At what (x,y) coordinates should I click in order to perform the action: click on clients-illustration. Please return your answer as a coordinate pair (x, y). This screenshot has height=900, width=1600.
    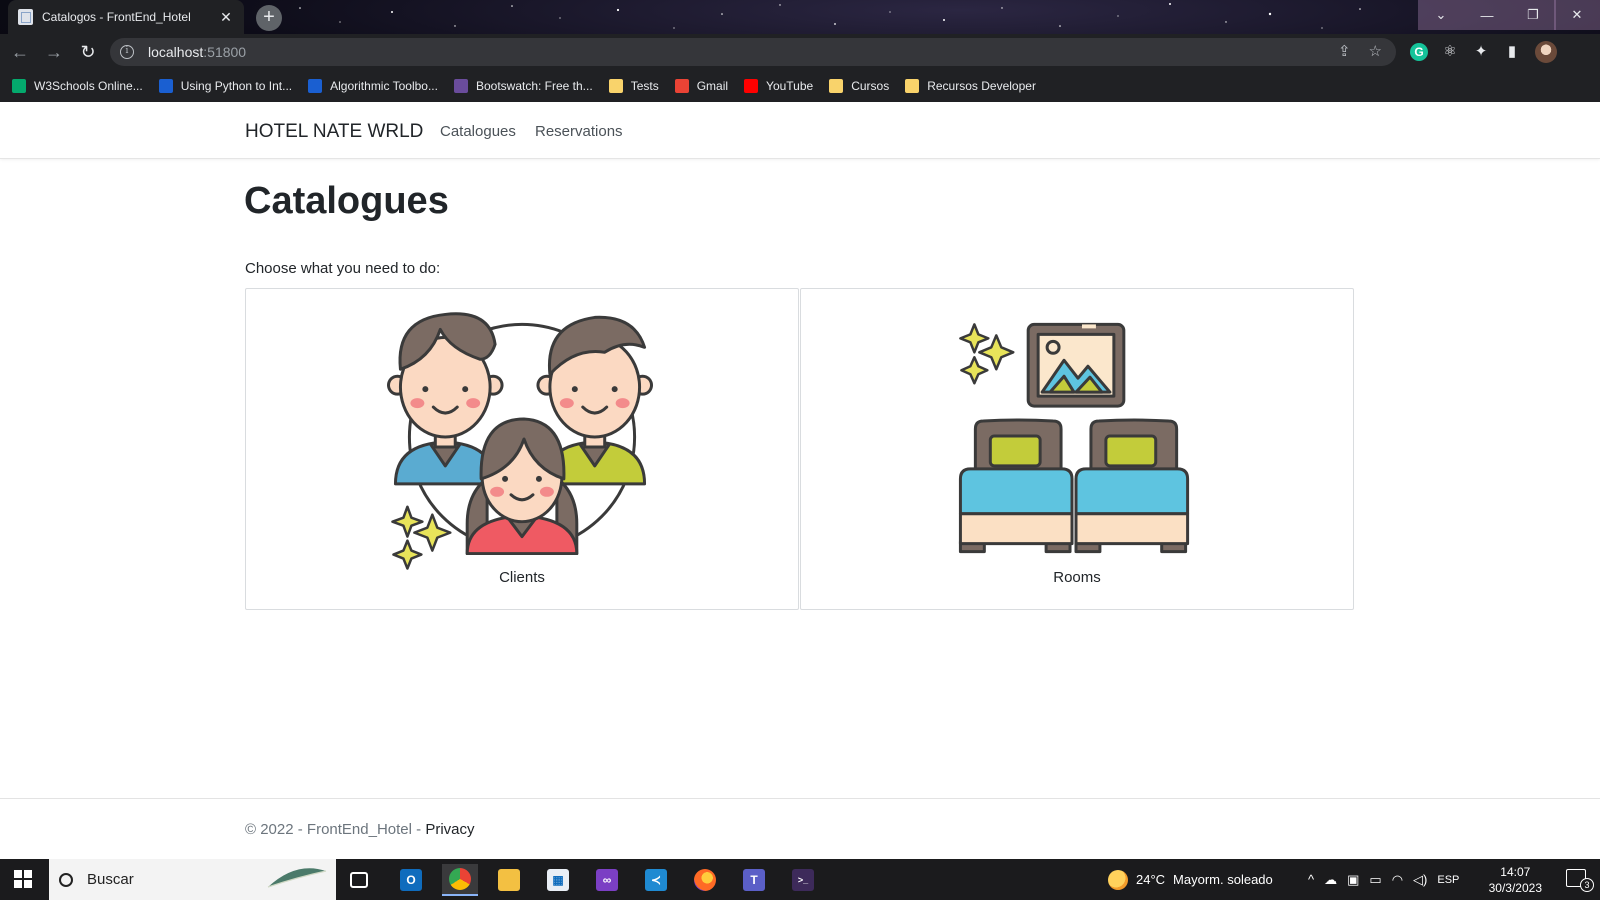
    Looking at the image, I should click on (520, 441).